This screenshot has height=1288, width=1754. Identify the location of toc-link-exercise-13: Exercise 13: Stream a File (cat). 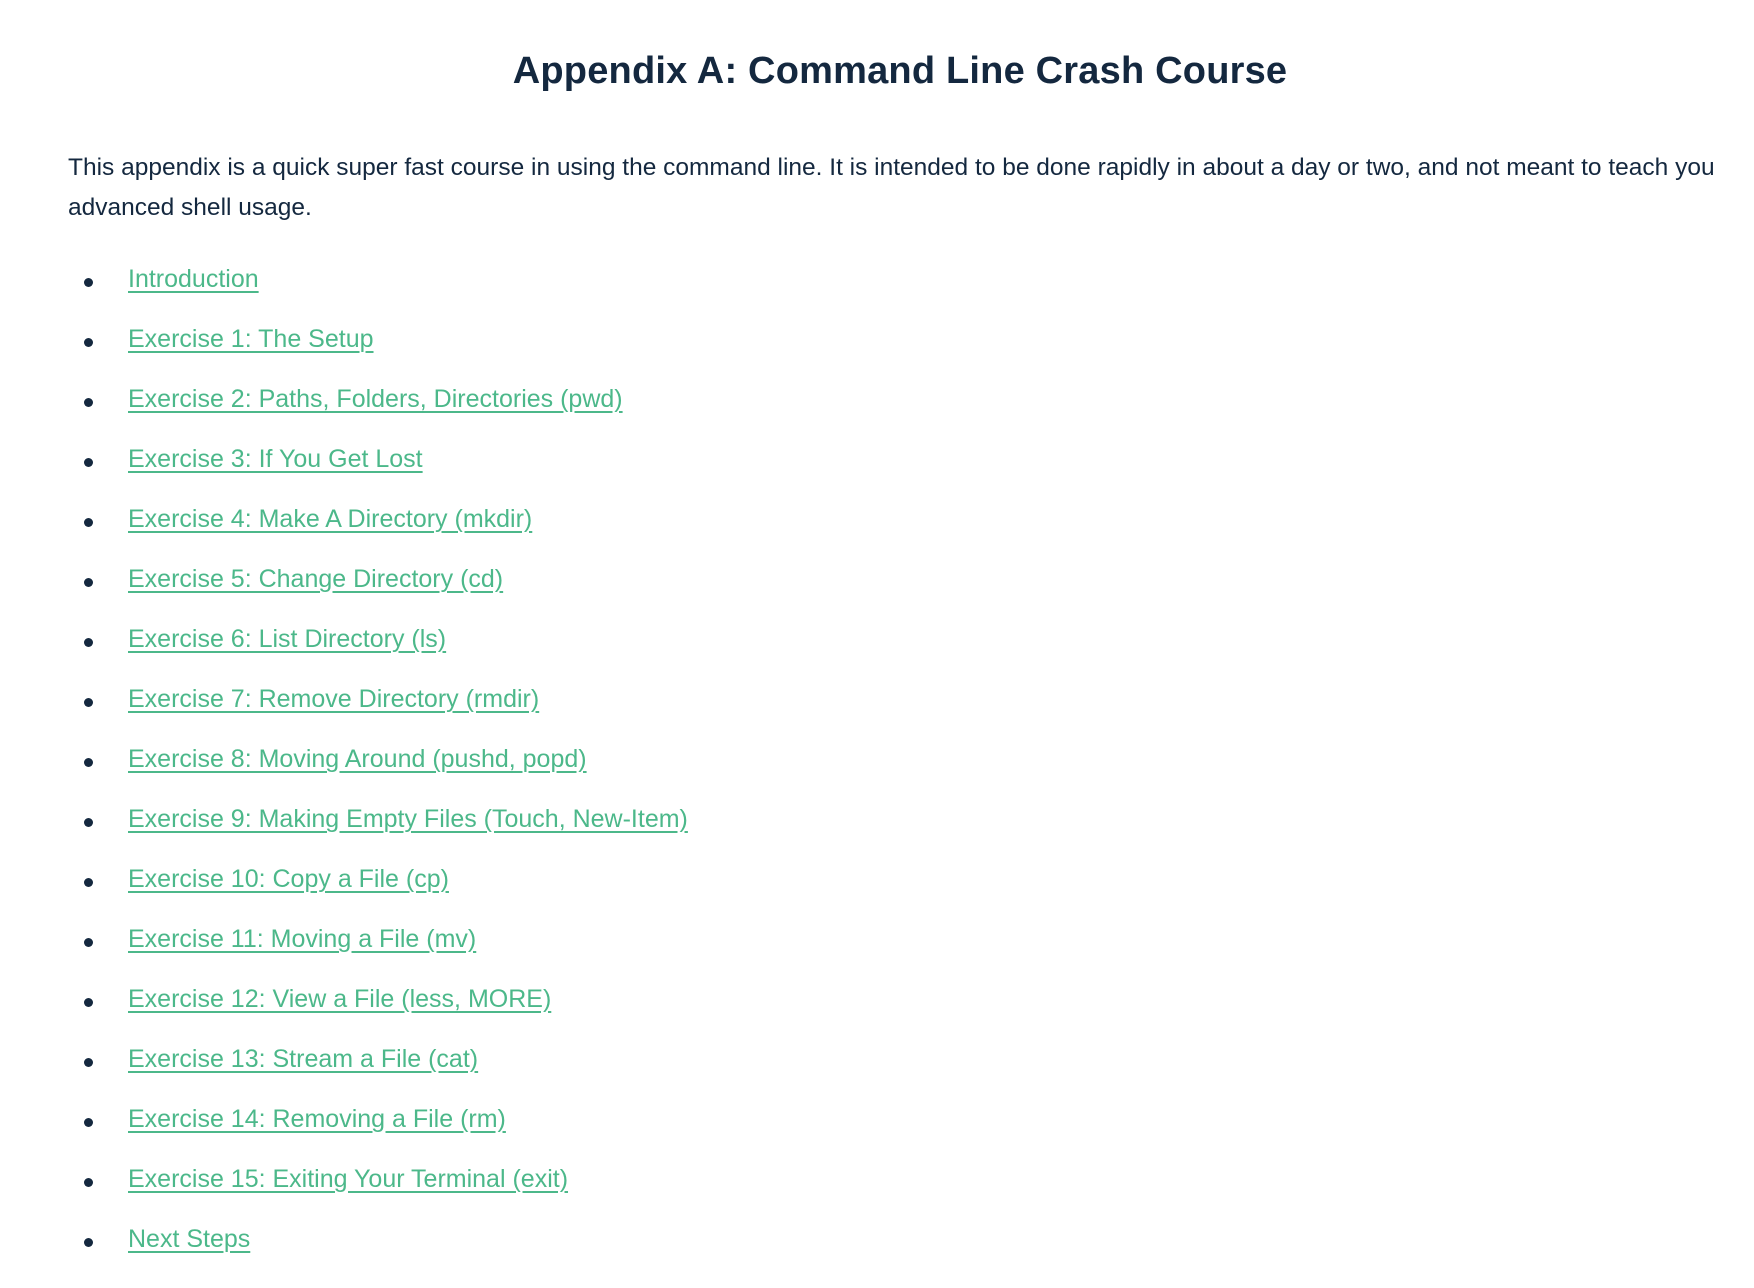
(303, 1059).